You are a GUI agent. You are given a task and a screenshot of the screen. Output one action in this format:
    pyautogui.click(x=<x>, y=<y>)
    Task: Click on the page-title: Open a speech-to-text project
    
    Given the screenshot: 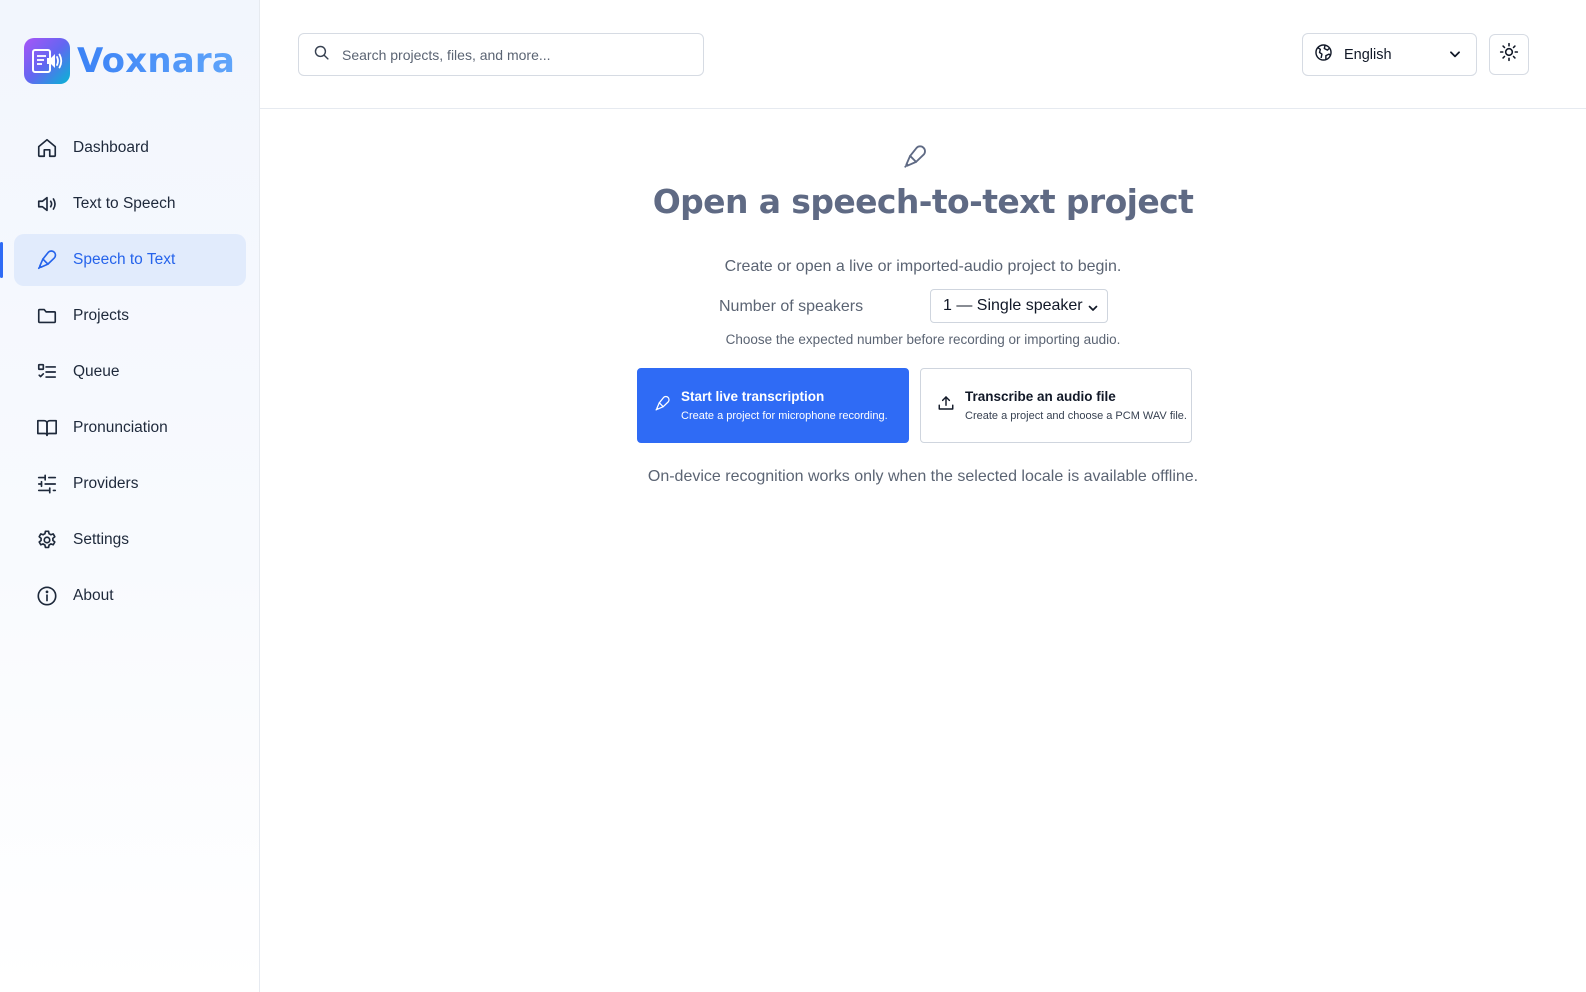 What is the action you would take?
    pyautogui.click(x=923, y=201)
    